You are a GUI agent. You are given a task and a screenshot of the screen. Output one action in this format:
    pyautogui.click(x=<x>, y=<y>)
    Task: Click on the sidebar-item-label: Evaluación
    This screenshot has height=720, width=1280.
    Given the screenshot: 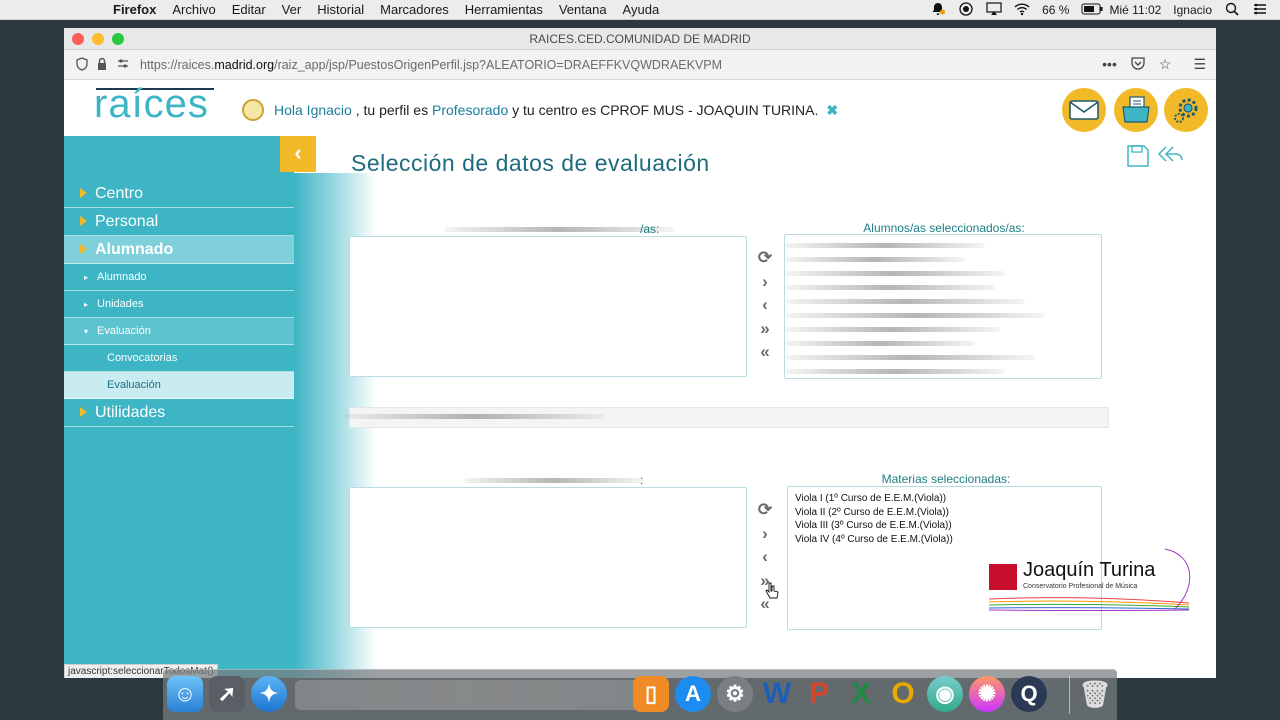 What is the action you would take?
    pyautogui.click(x=134, y=385)
    